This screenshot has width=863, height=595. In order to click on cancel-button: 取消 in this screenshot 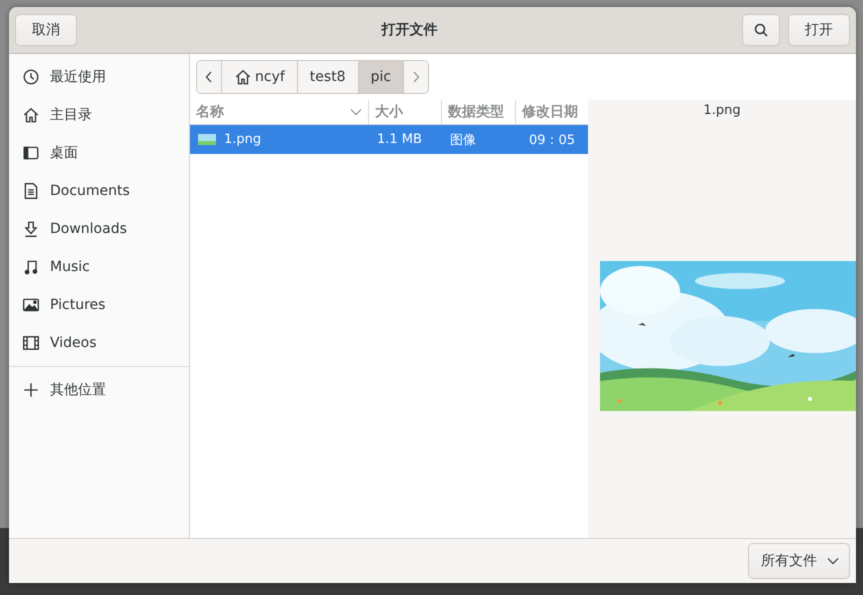, I will do `click(46, 30)`.